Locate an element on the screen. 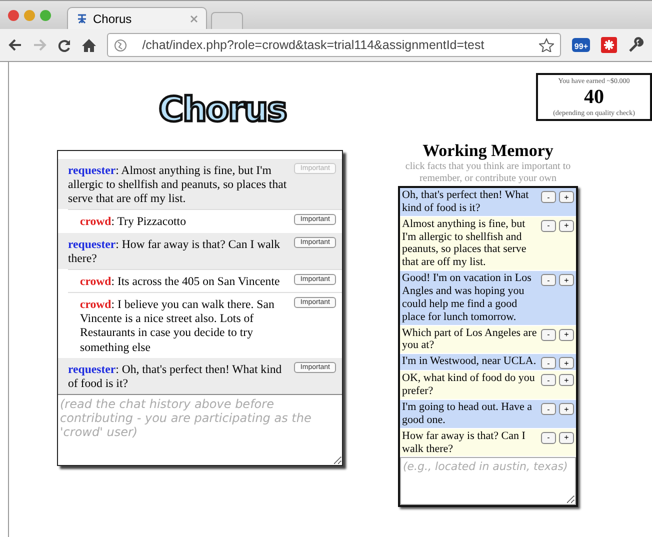  chat-message: crowd: I believe you can walk there. San Vincente is a nice street also. Lots of Restaurants in case you decide to try something else is located at coordinates (178, 325).